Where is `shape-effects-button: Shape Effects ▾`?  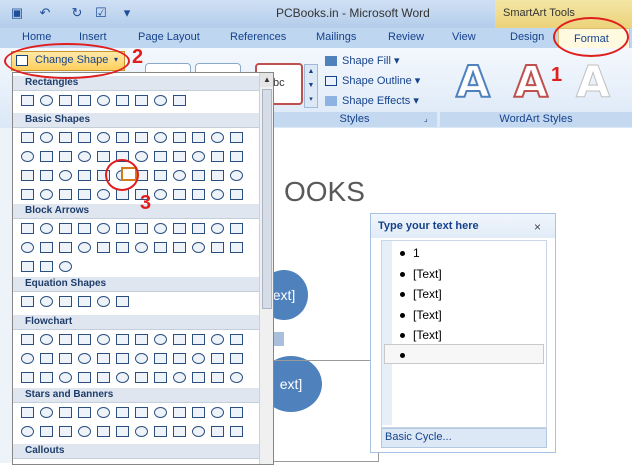
shape-effects-button: Shape Effects ▾ is located at coordinates (372, 100).